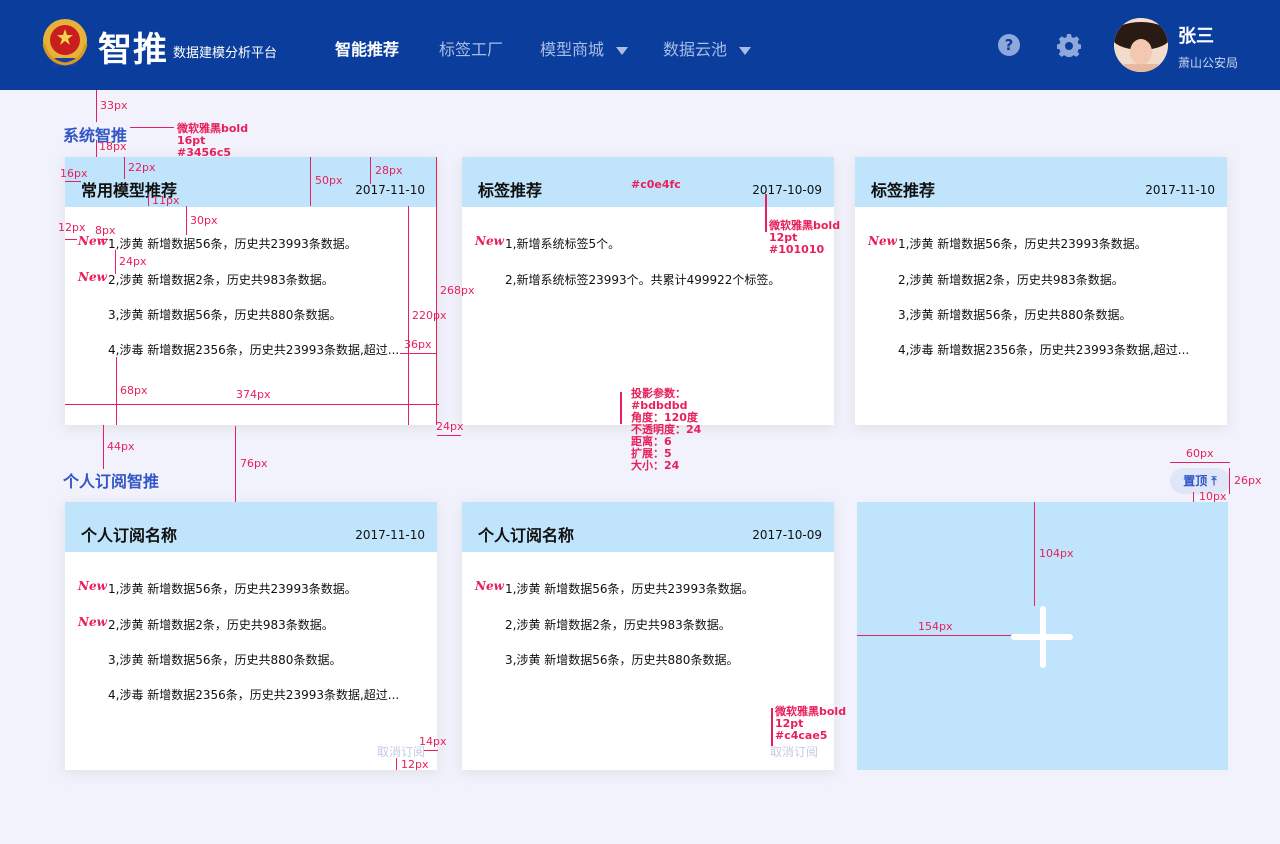 This screenshot has width=1280, height=844. Describe the element at coordinates (745, 50) in the screenshot. I see `chevron-down-icon` at that location.